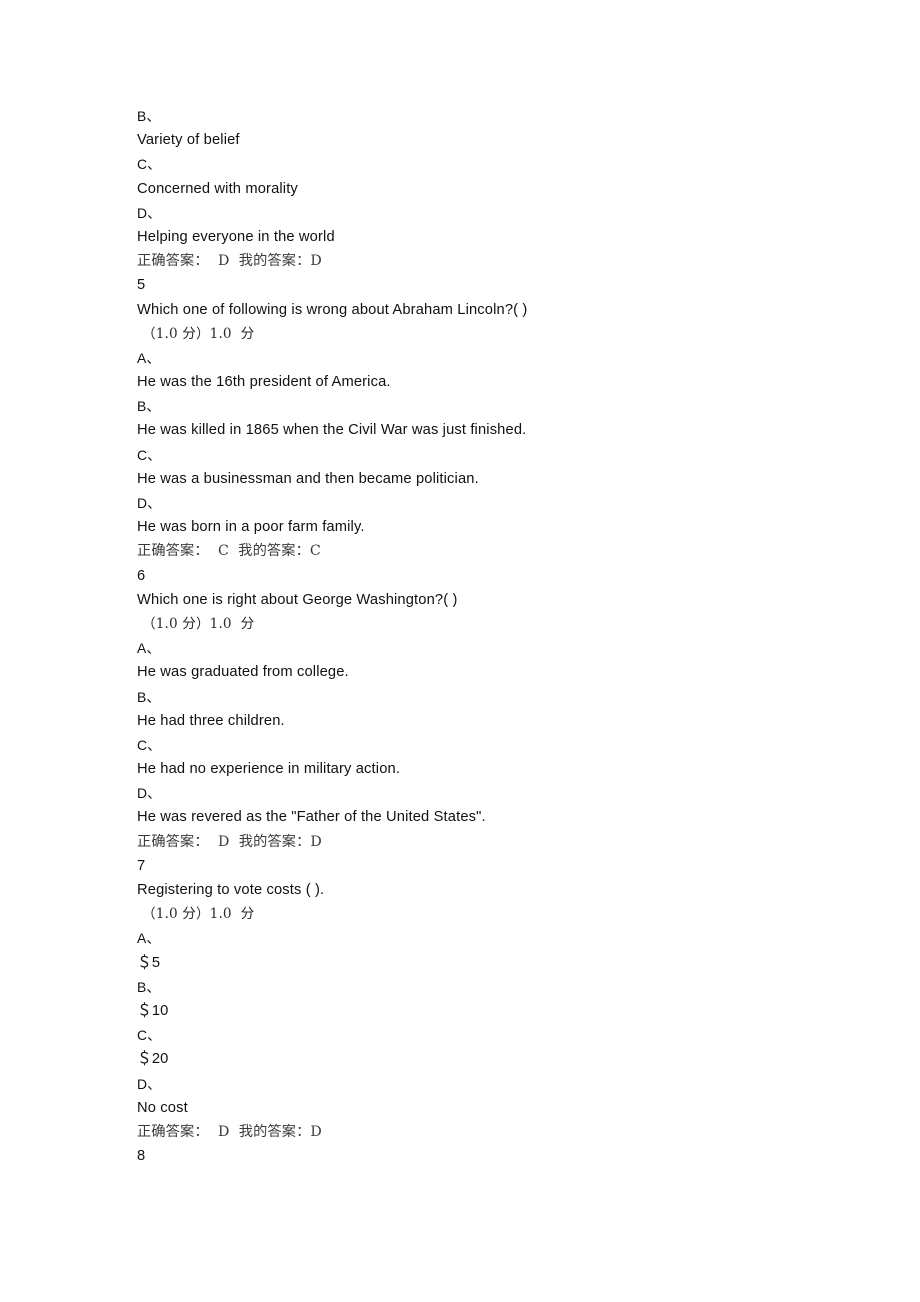 The width and height of the screenshot is (920, 1302). What do you see at coordinates (251, 527) in the screenshot?
I see `option-text: He was born in a poor farm family.` at bounding box center [251, 527].